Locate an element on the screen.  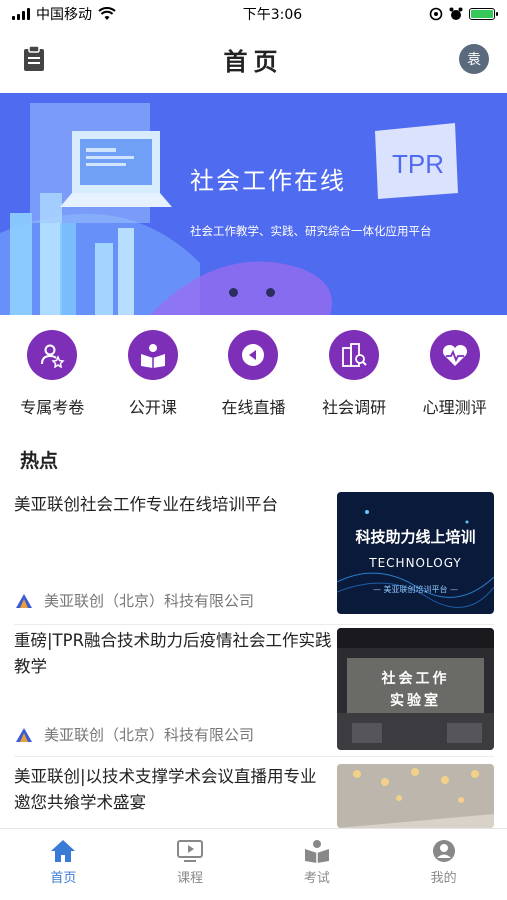
quick-link-open-course: 公开课 is located at coordinates (153, 377).